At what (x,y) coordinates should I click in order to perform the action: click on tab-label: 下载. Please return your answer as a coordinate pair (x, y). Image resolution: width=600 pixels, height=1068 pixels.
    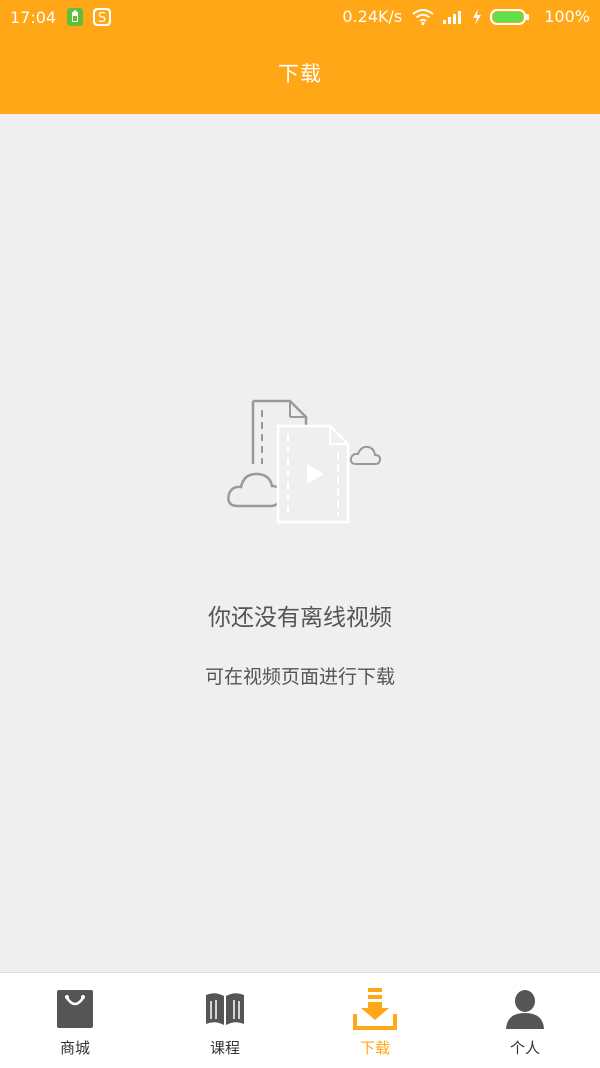
    Looking at the image, I should click on (374, 1048).